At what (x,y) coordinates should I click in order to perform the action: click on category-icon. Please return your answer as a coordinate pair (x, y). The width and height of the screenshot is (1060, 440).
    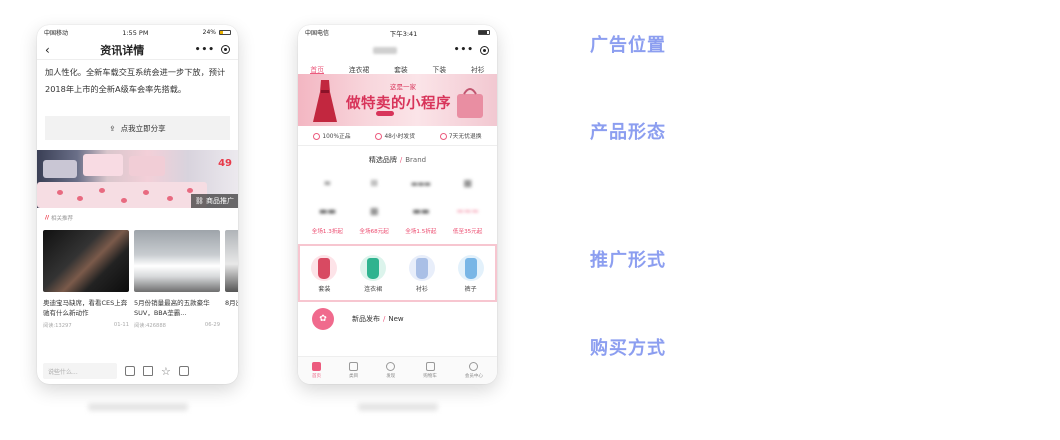
    Looking at the image, I should click on (354, 366).